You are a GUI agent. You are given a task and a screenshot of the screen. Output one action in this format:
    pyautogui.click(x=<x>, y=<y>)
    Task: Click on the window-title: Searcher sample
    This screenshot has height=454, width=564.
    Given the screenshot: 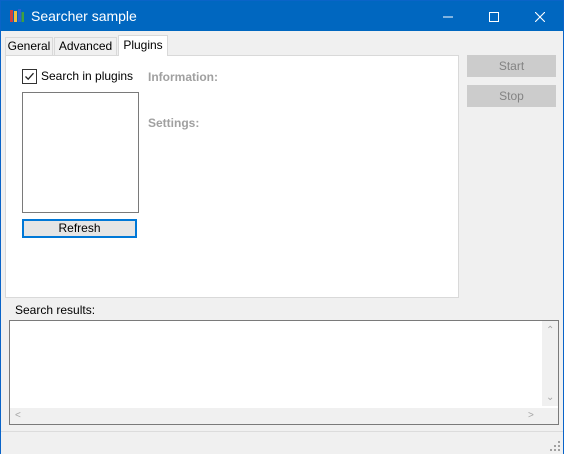 What is the action you would take?
    pyautogui.click(x=84, y=16)
    